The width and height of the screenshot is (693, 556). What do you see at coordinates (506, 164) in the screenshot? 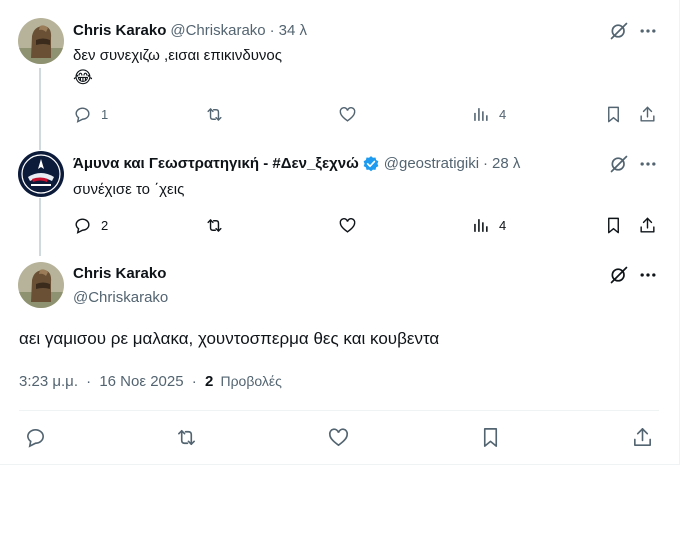
I see `tweet-time: 28 λ` at bounding box center [506, 164].